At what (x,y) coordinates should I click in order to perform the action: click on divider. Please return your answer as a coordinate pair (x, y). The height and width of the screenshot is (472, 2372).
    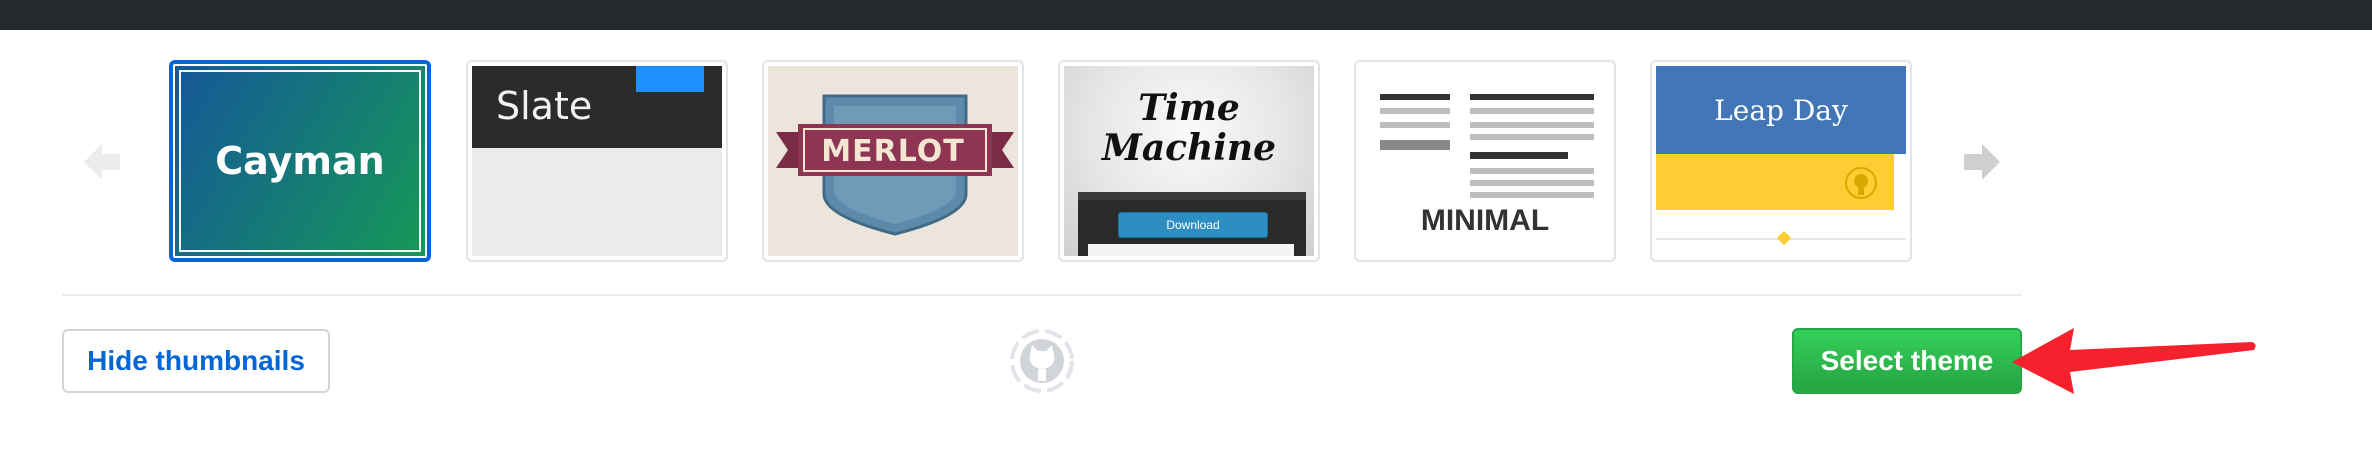
    Looking at the image, I should click on (1042, 295).